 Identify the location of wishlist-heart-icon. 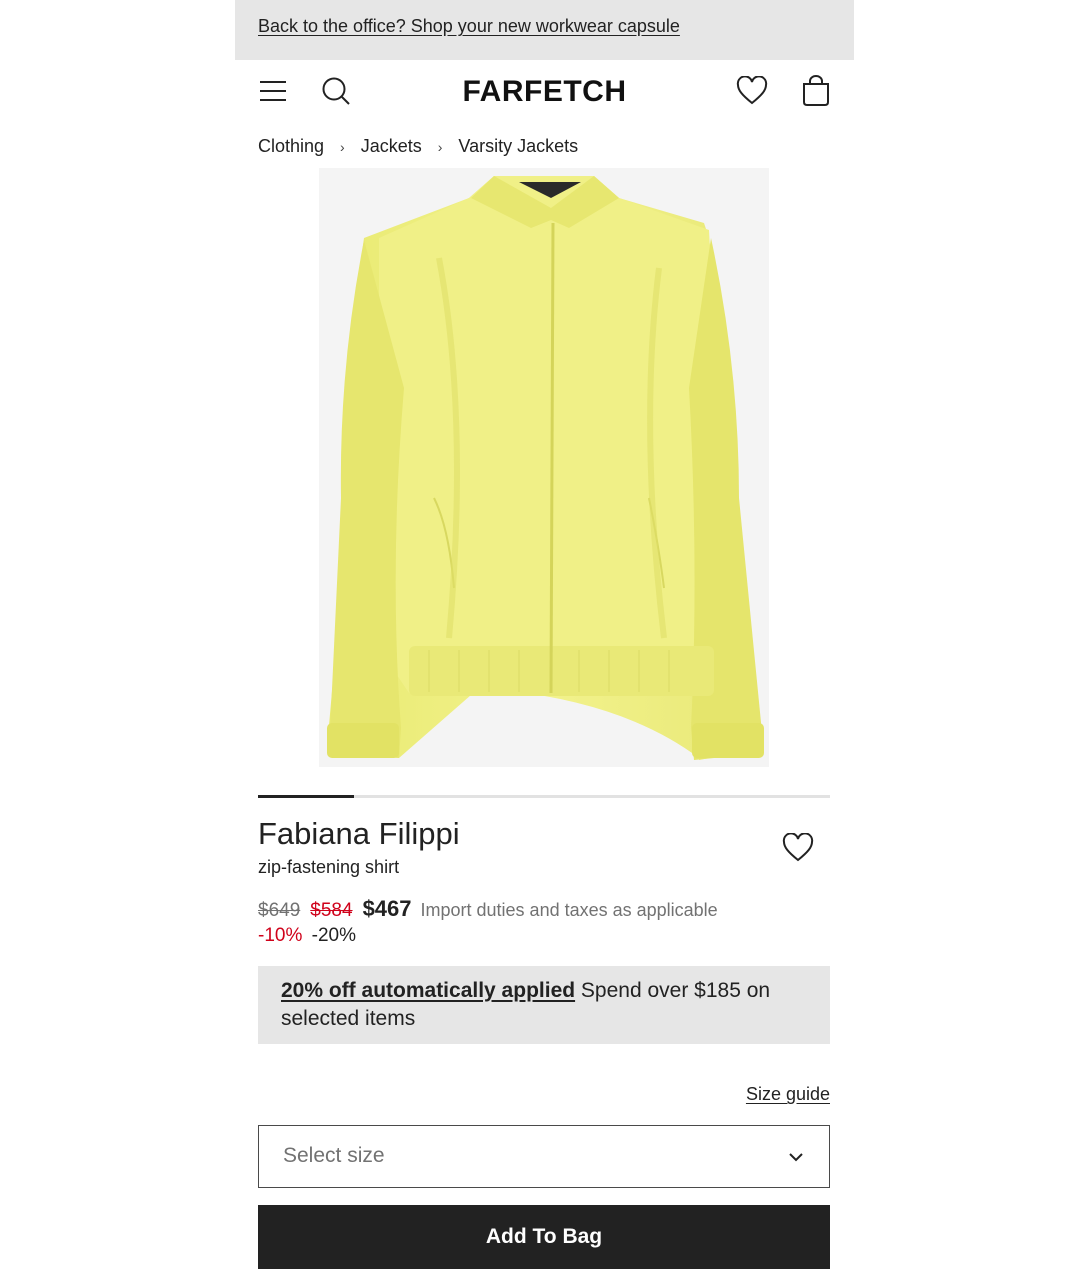
(798, 848).